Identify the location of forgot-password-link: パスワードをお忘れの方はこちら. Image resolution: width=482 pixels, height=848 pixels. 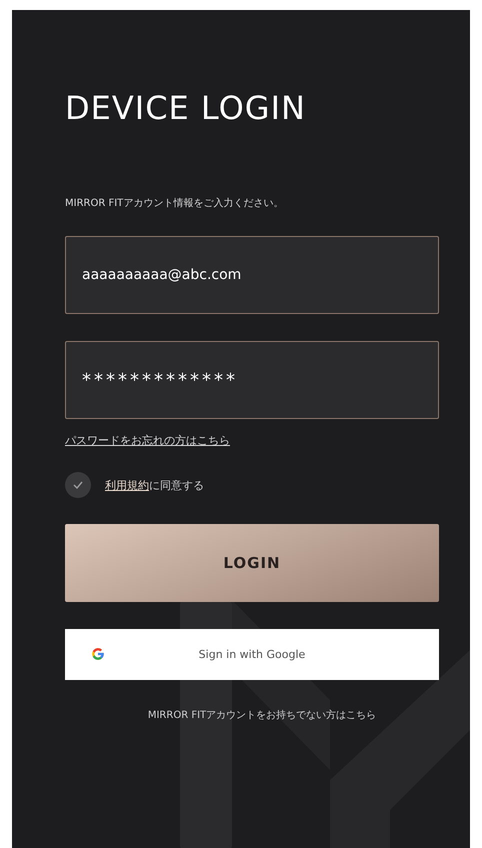
(147, 440).